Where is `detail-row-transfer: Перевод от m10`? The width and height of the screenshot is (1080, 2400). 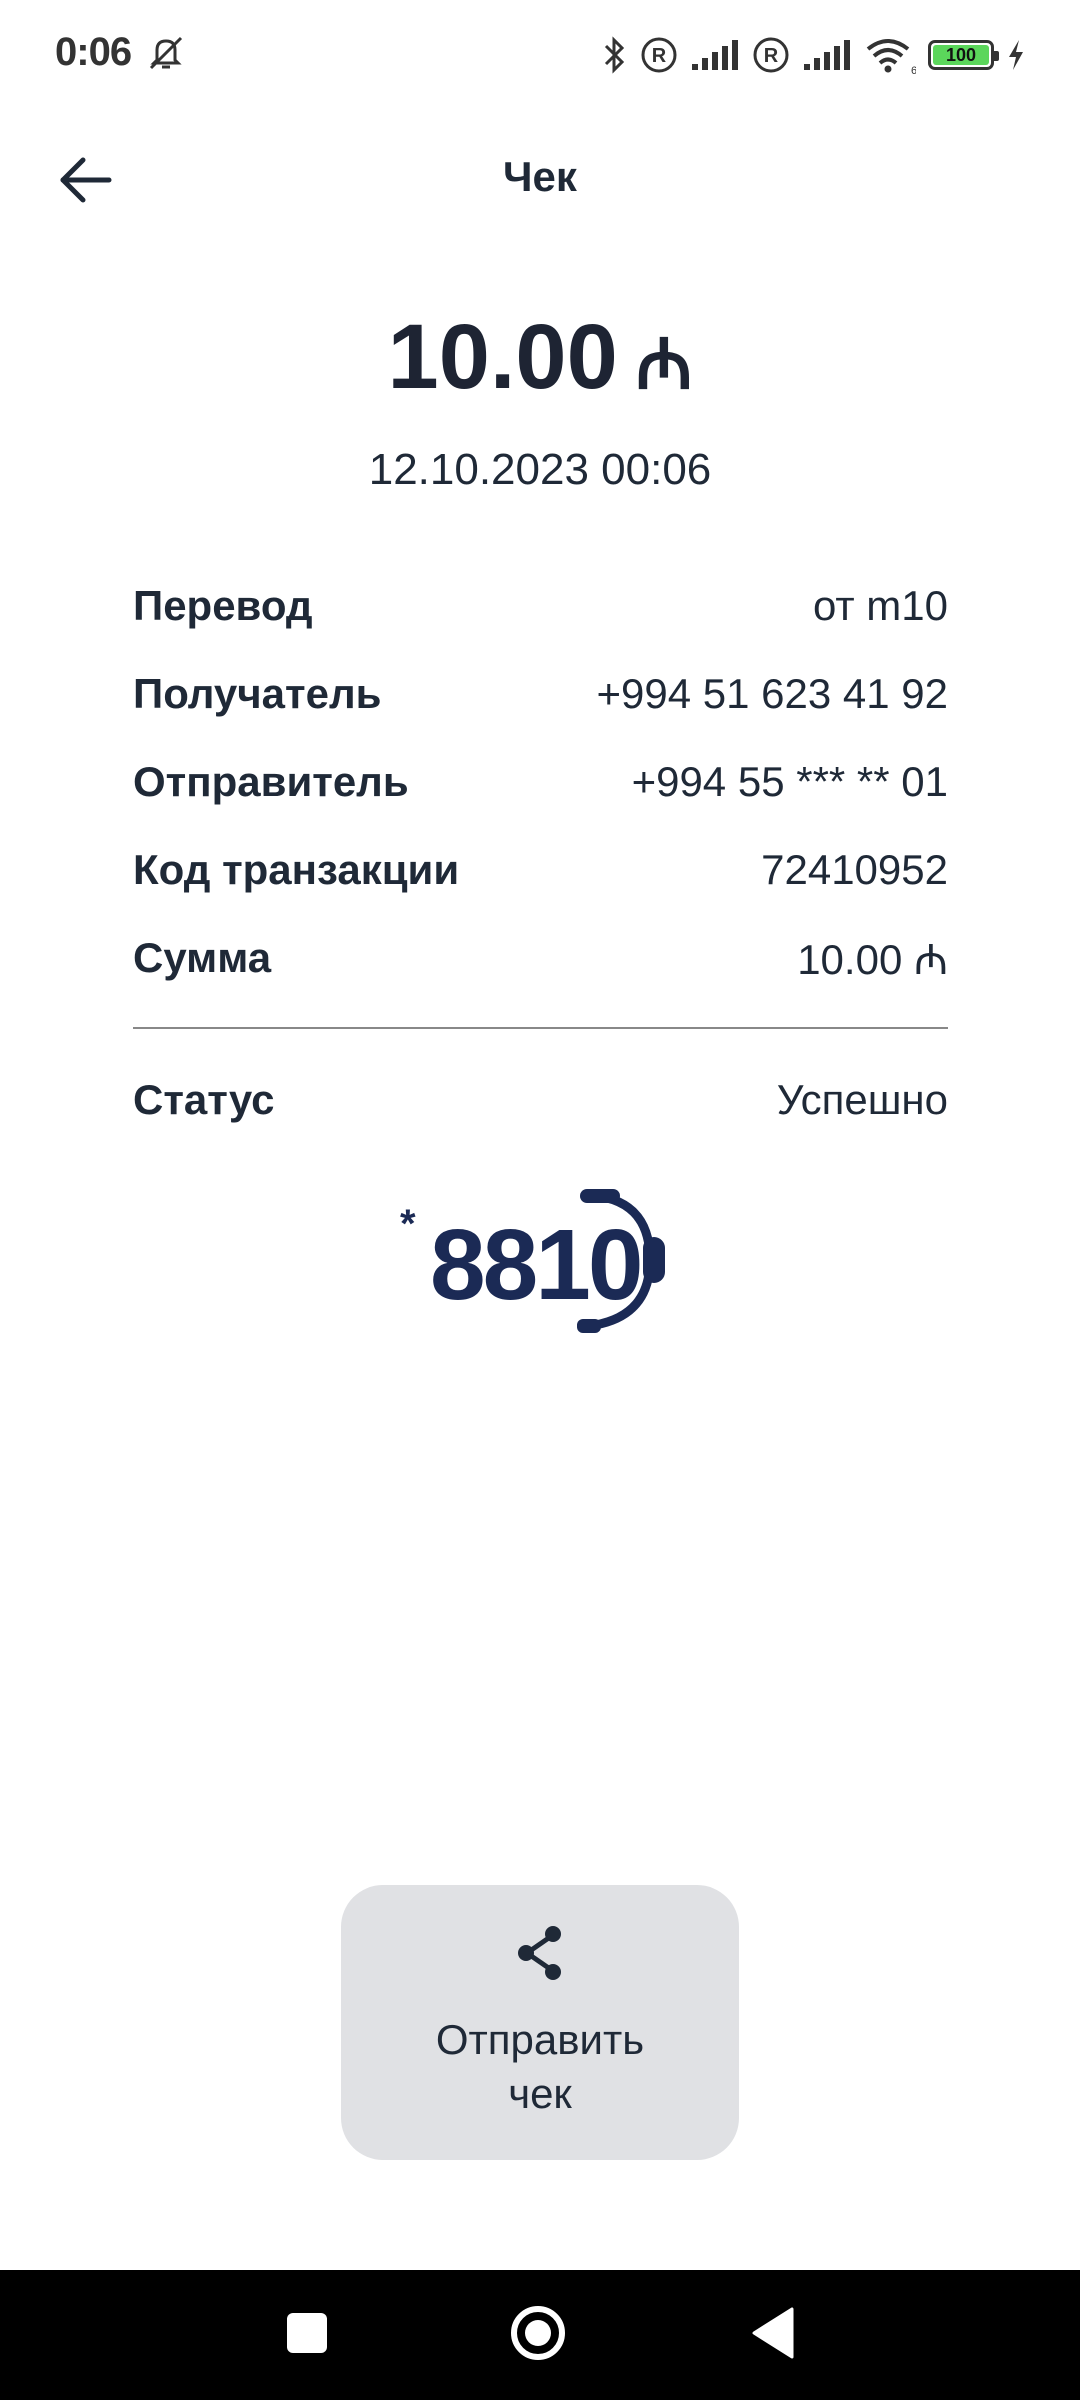 detail-row-transfer: Перевод от m10 is located at coordinates (540, 606).